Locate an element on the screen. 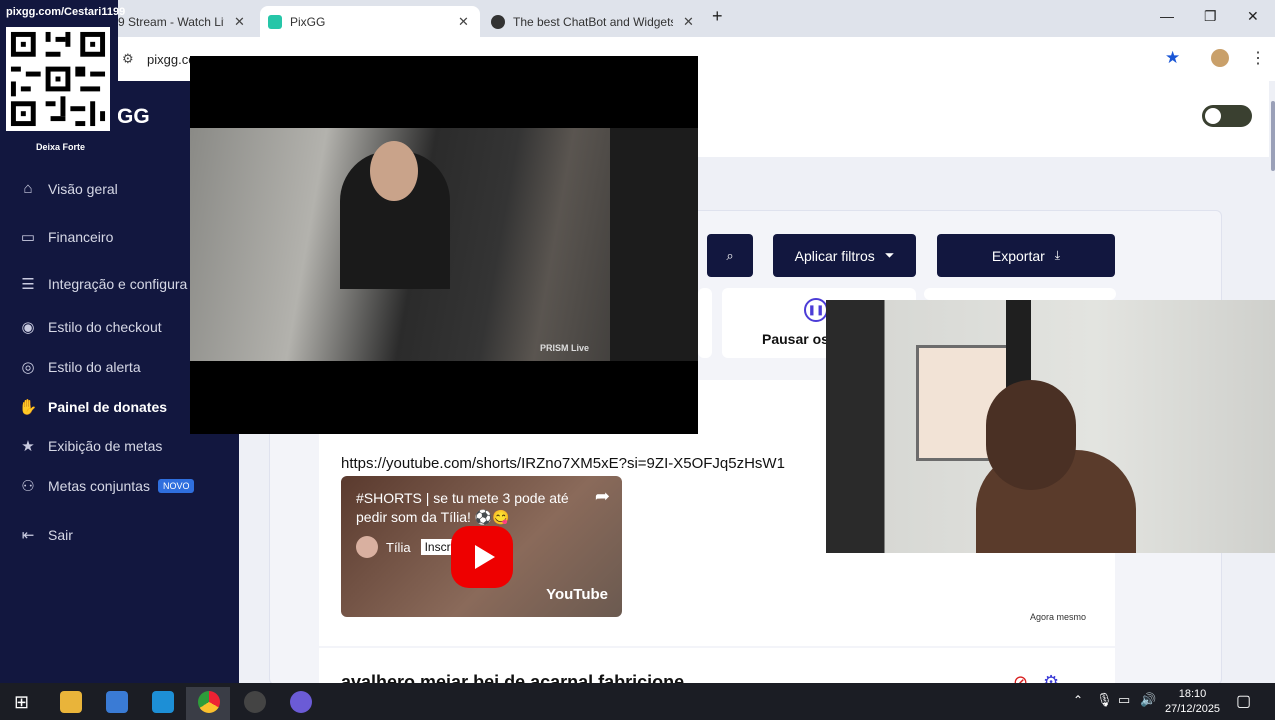 This screenshot has height=720, width=1275. filter-icon: ⏷ is located at coordinates (889, 255).